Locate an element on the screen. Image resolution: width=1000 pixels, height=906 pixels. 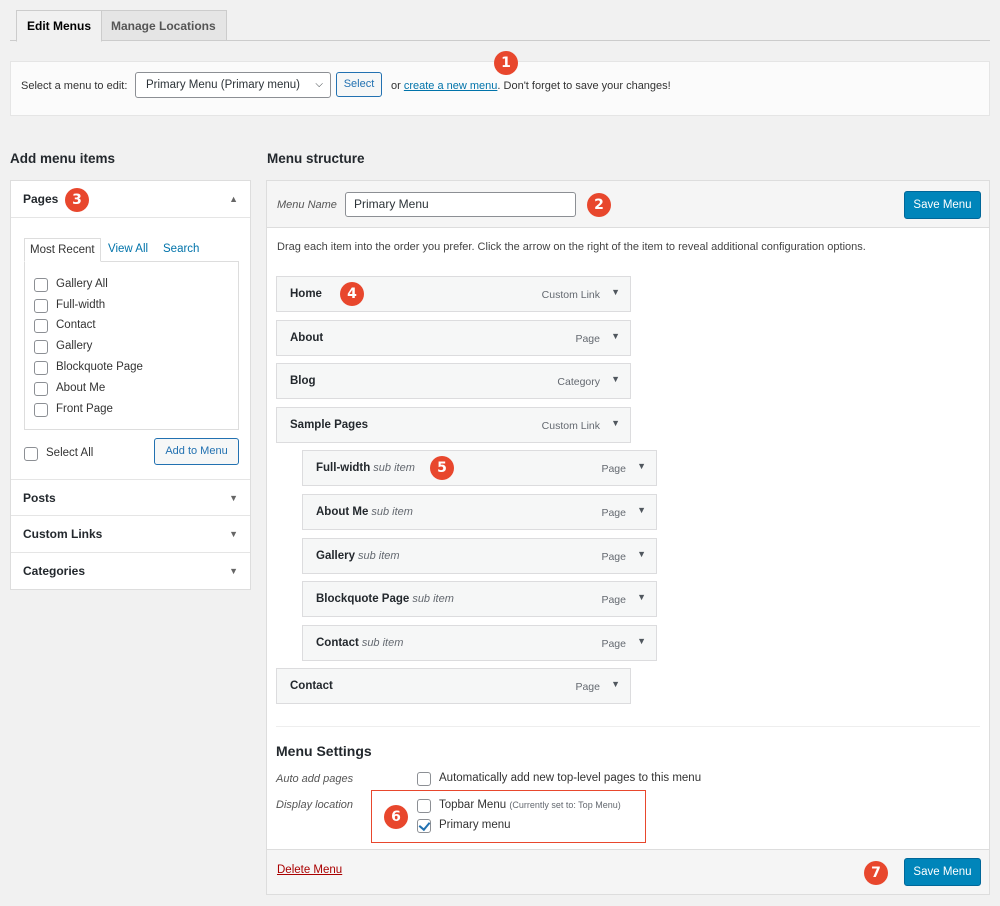
menu-item-title: Blockquote Page sub item is located at coordinates (385, 599).